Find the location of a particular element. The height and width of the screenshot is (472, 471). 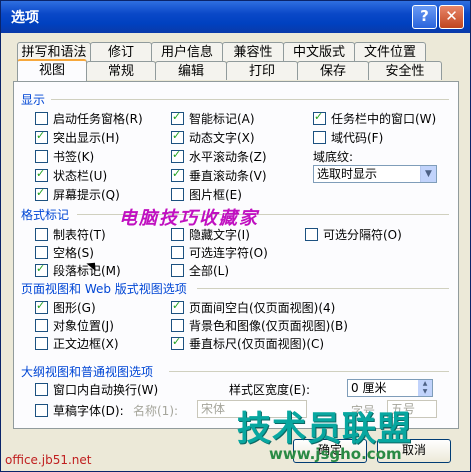

tab-view: 视图 is located at coordinates (52, 70).